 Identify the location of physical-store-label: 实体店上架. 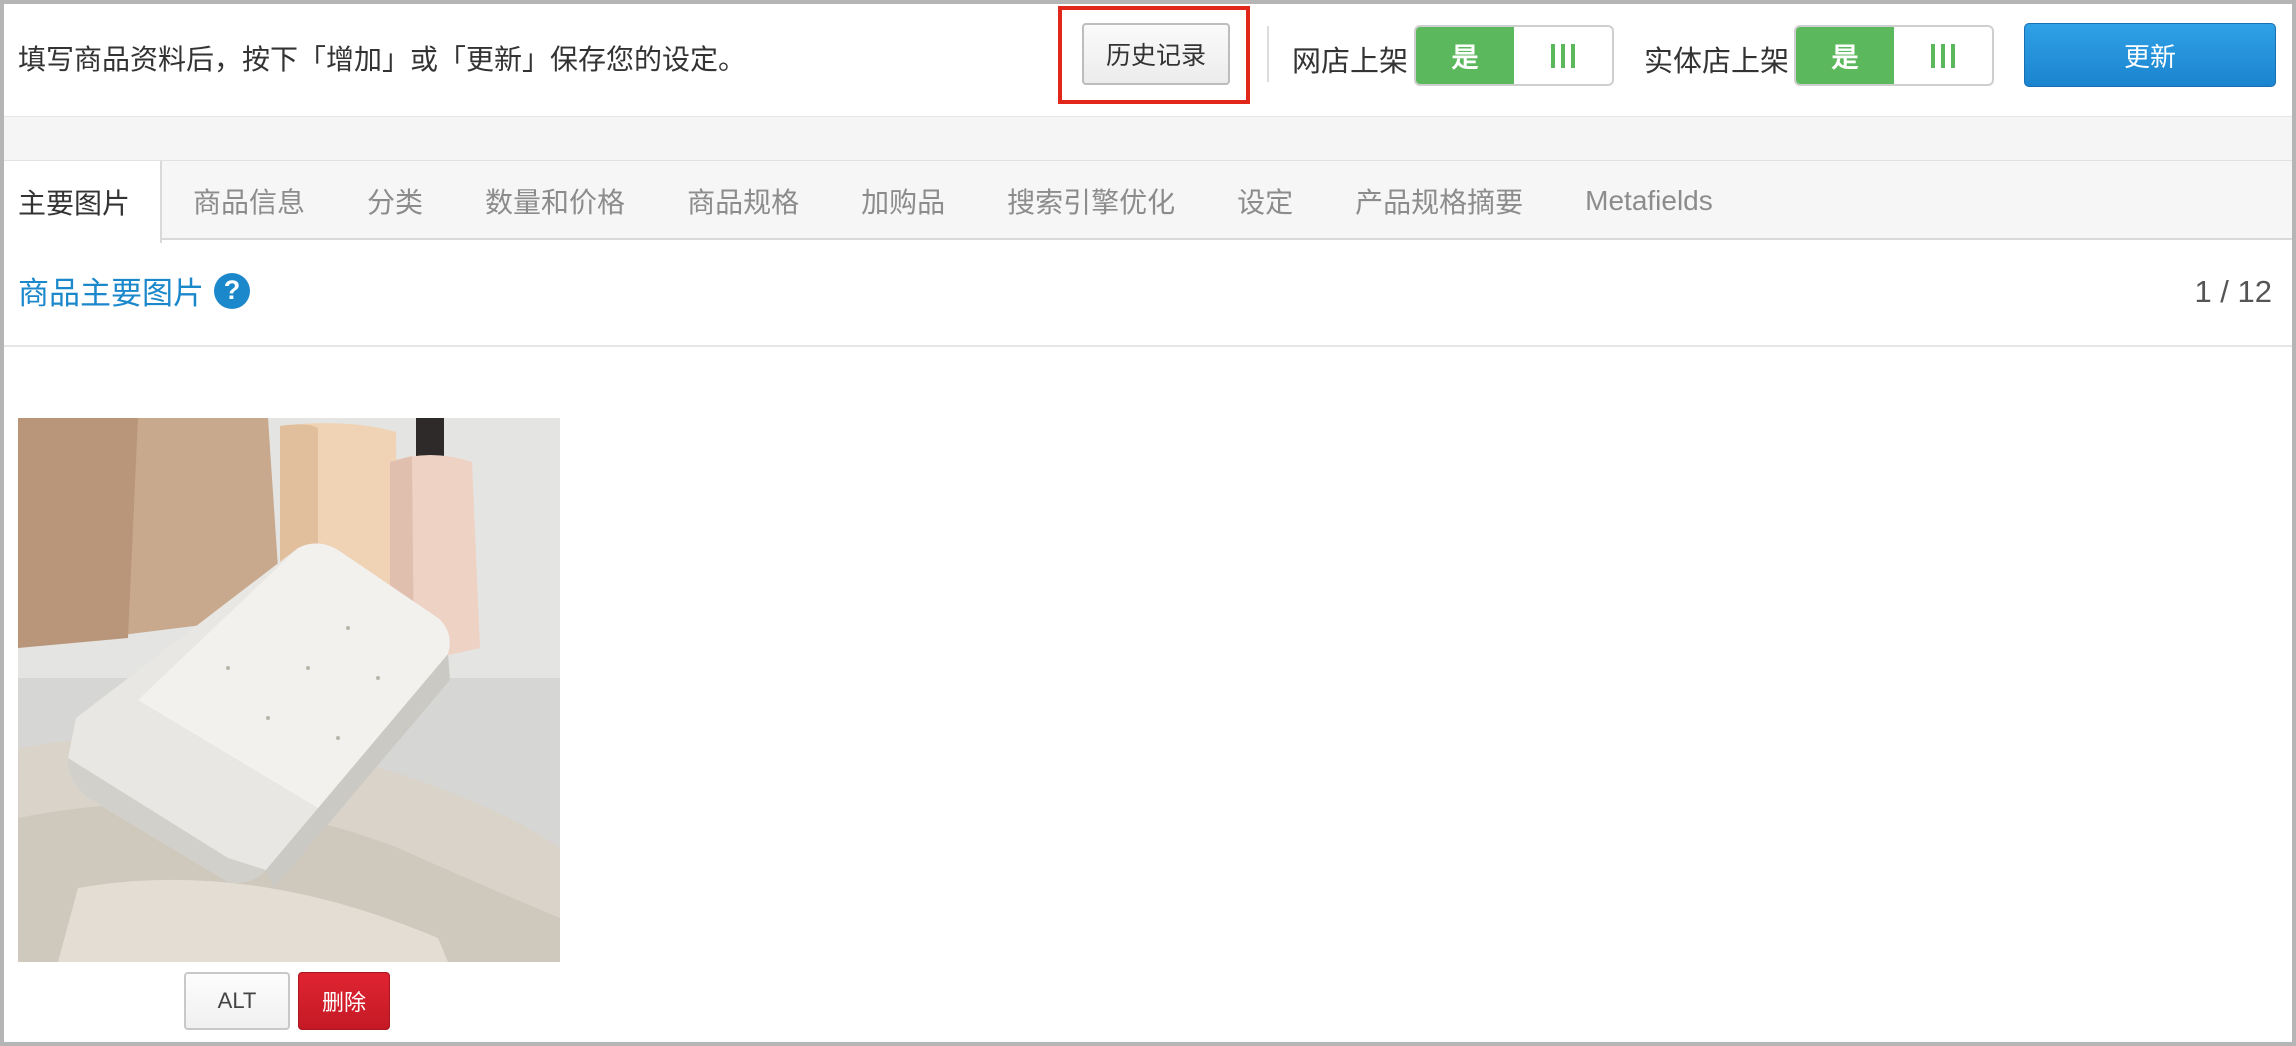
(1717, 62).